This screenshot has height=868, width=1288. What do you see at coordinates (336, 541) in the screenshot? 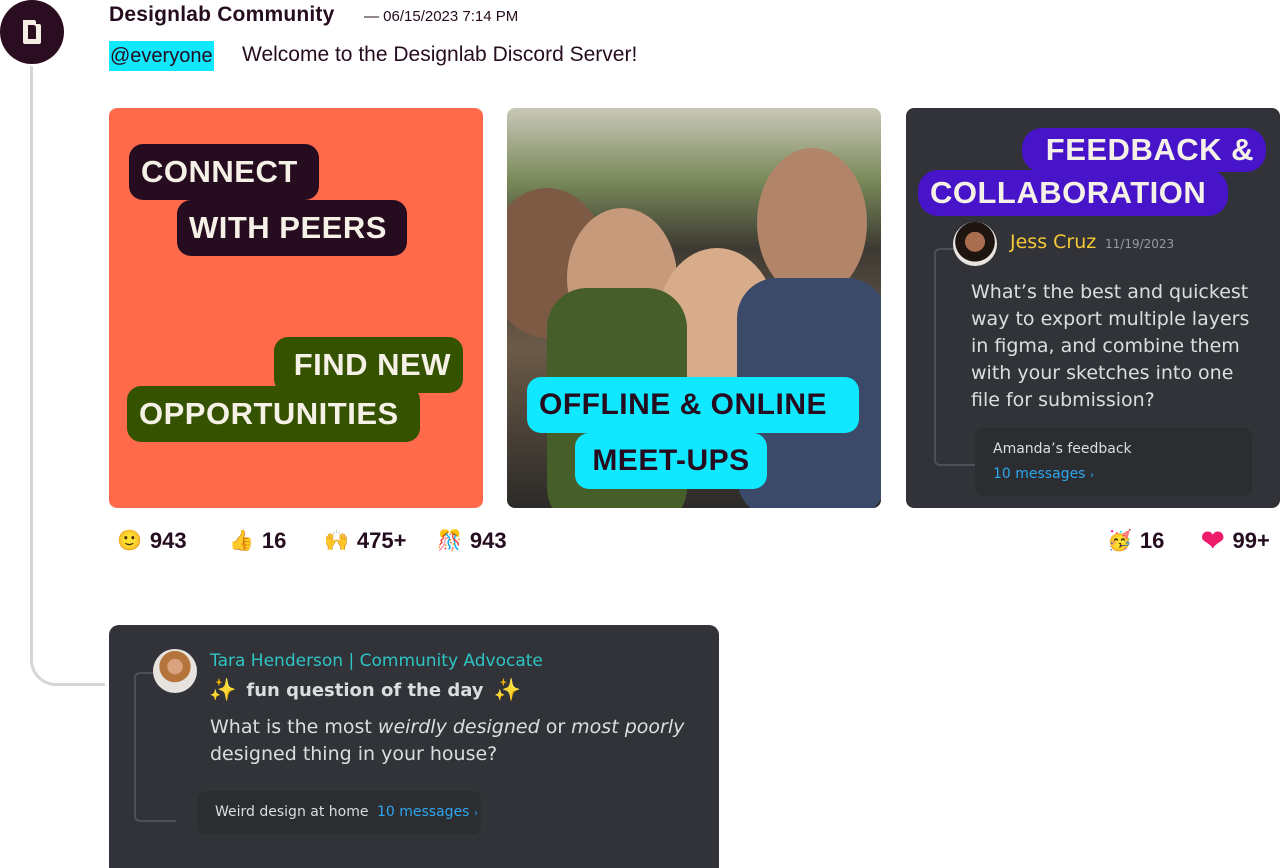
I see `raising-hands-icon: 🙌` at bounding box center [336, 541].